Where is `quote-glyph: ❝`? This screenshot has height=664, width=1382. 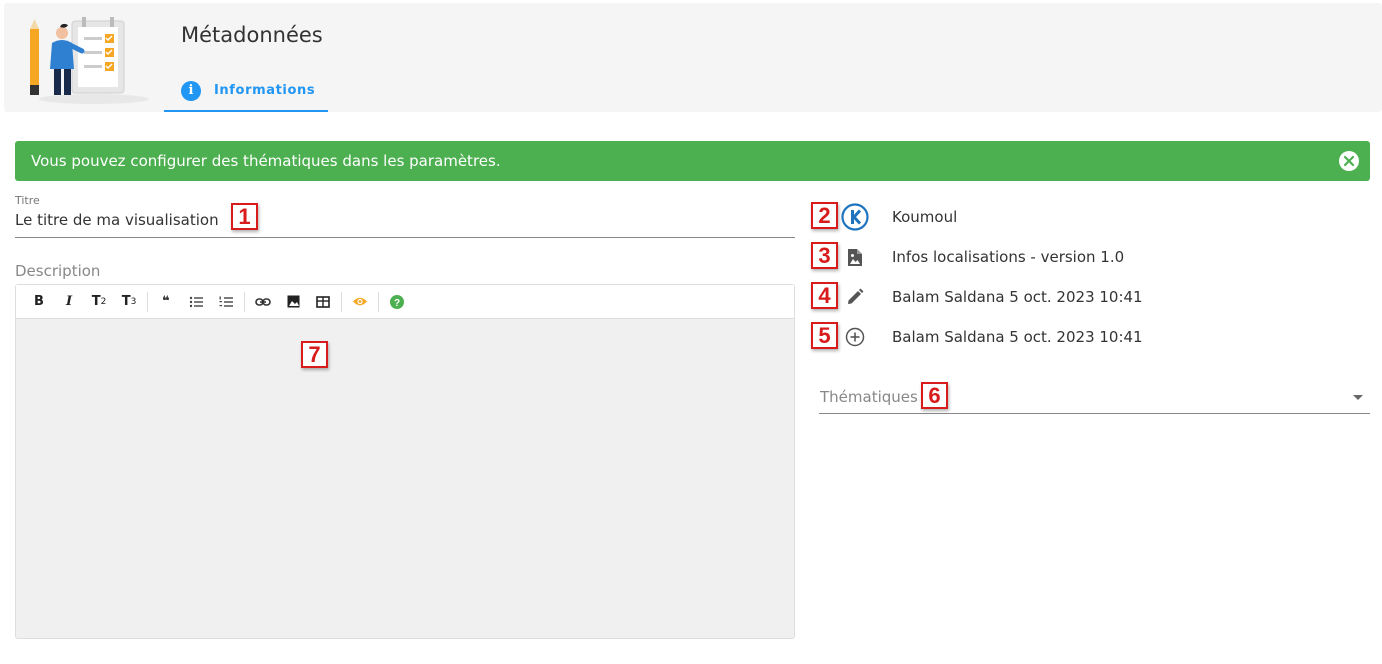 quote-glyph: ❝ is located at coordinates (166, 301).